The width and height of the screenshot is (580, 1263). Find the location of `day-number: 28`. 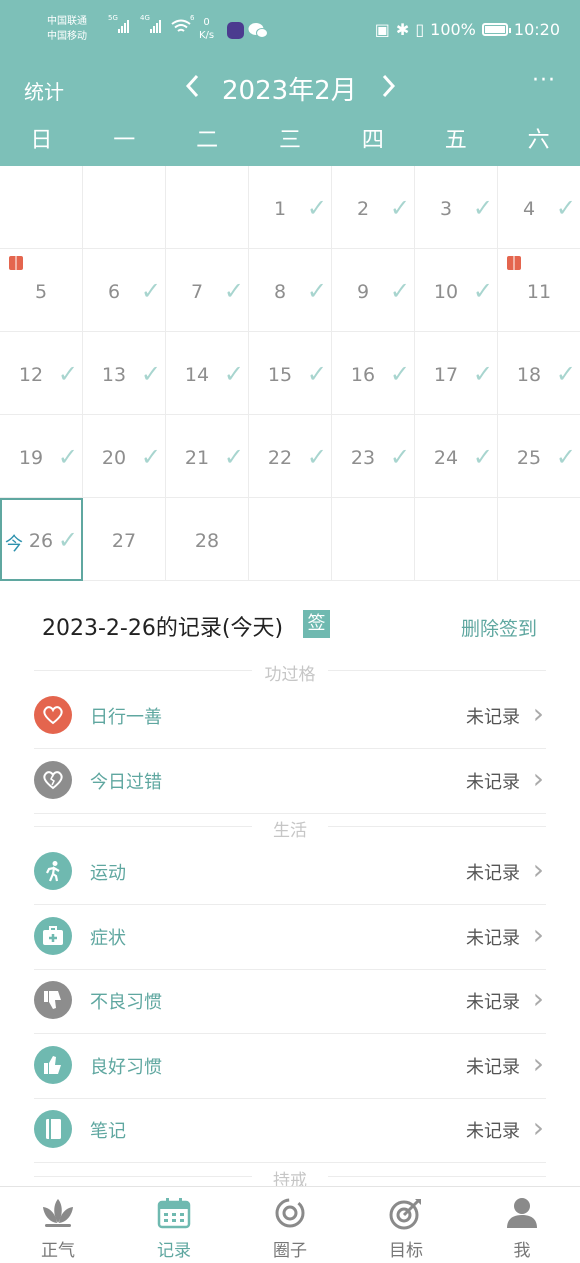

day-number: 28 is located at coordinates (207, 541).